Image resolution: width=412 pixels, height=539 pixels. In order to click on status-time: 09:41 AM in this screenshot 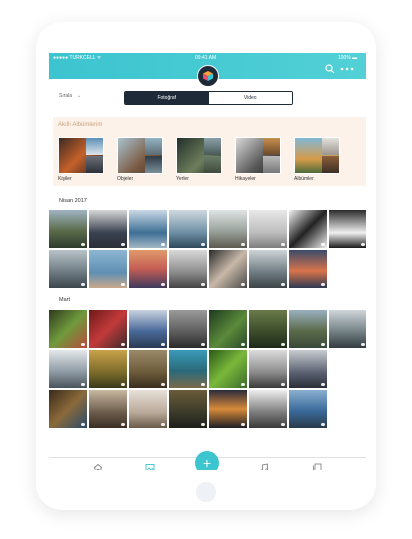, I will do `click(206, 58)`.